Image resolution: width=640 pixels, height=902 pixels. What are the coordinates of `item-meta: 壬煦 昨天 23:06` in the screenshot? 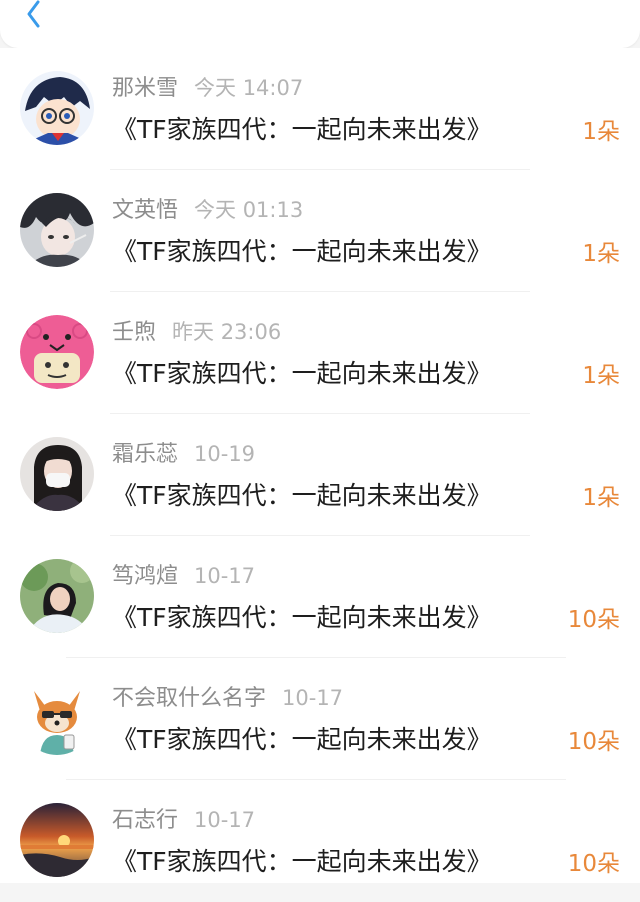 It's located at (196, 332).